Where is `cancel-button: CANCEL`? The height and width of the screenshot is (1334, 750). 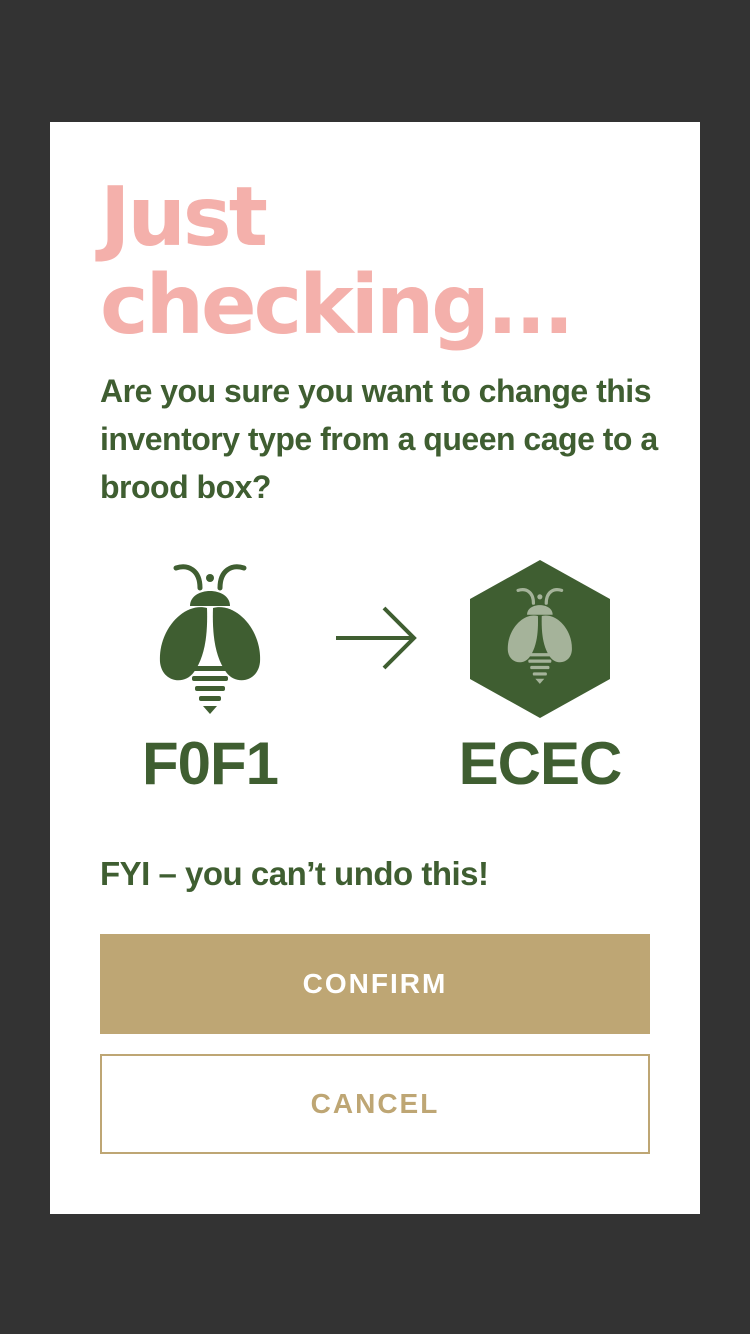
cancel-button: CANCEL is located at coordinates (375, 1104).